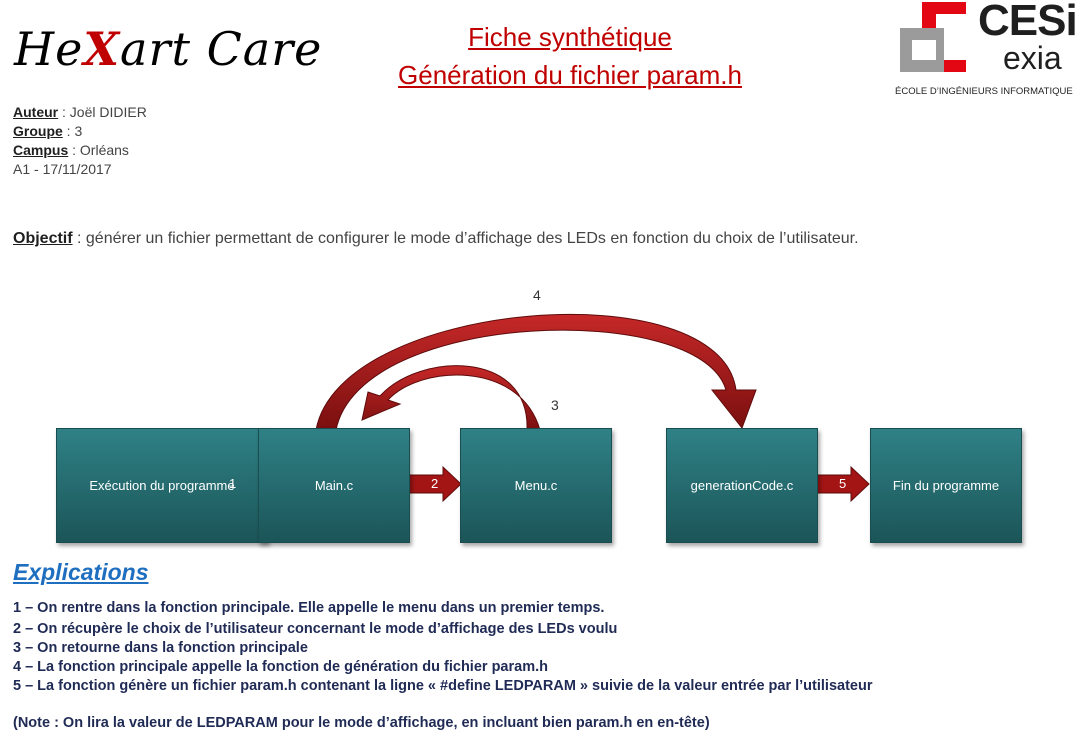 The width and height of the screenshot is (1079, 743). Describe the element at coordinates (843, 483) in the screenshot. I see `arrow-label-5: 5` at that location.